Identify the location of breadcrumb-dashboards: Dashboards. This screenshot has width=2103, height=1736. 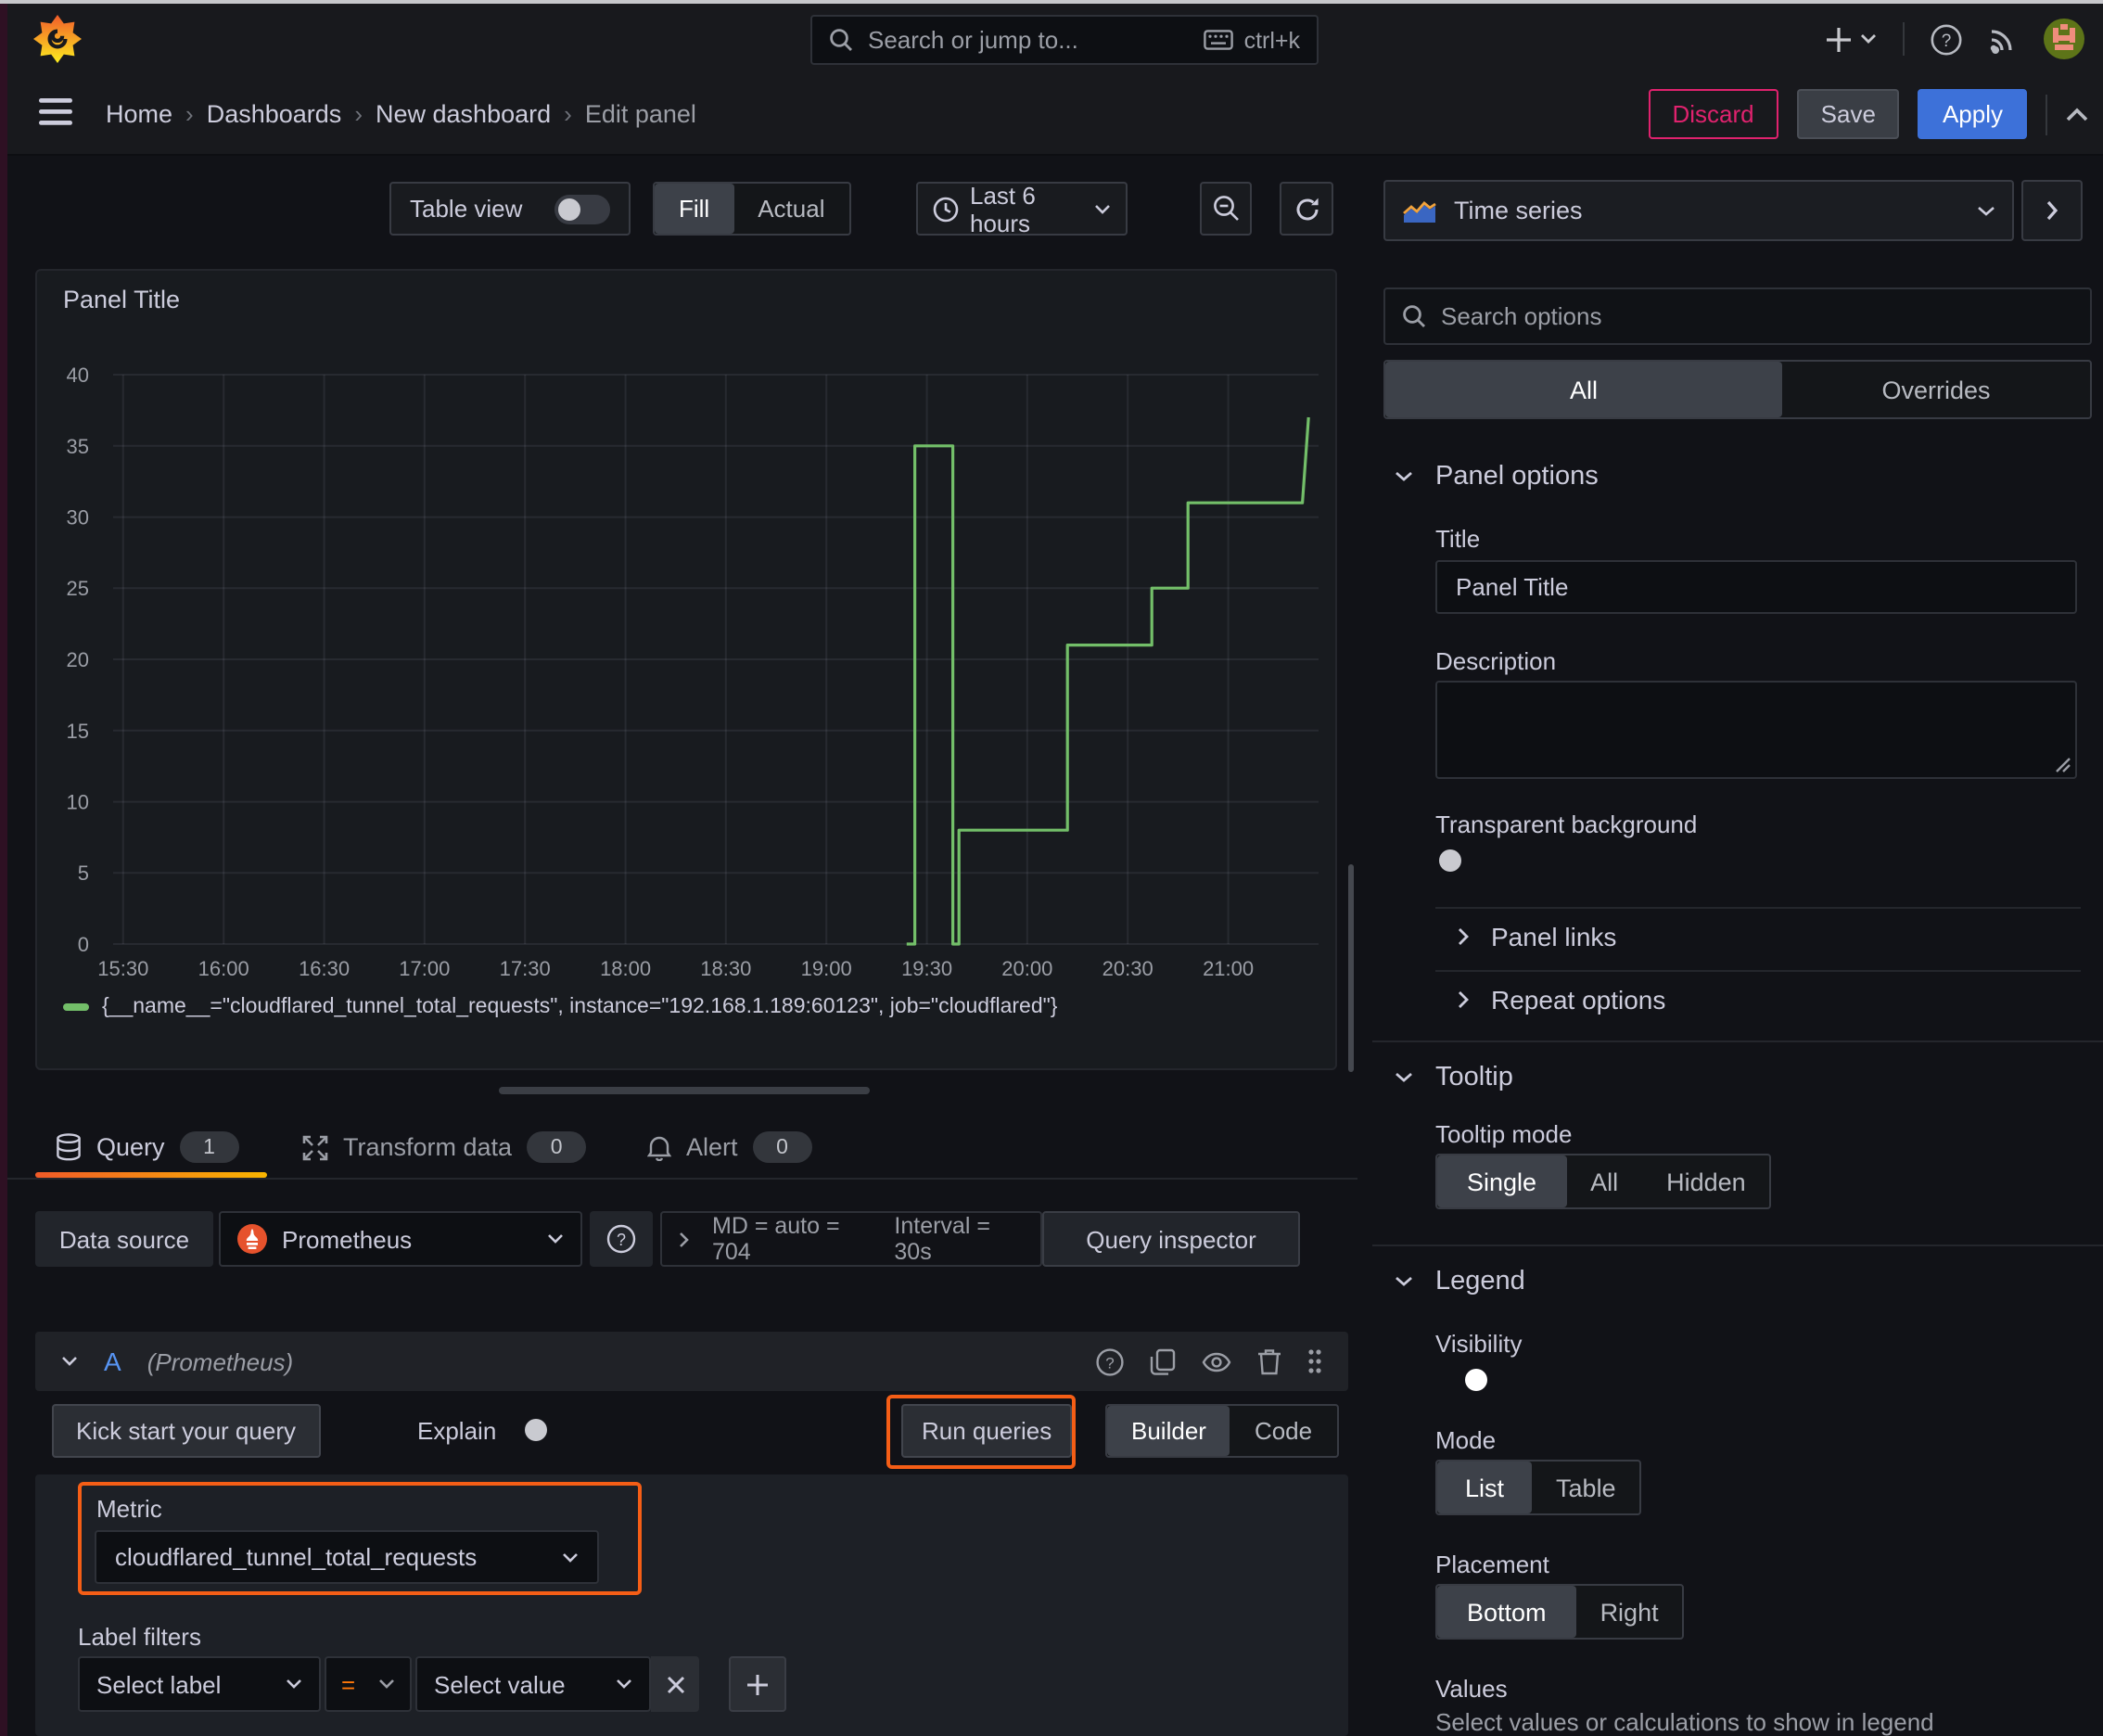
(274, 114).